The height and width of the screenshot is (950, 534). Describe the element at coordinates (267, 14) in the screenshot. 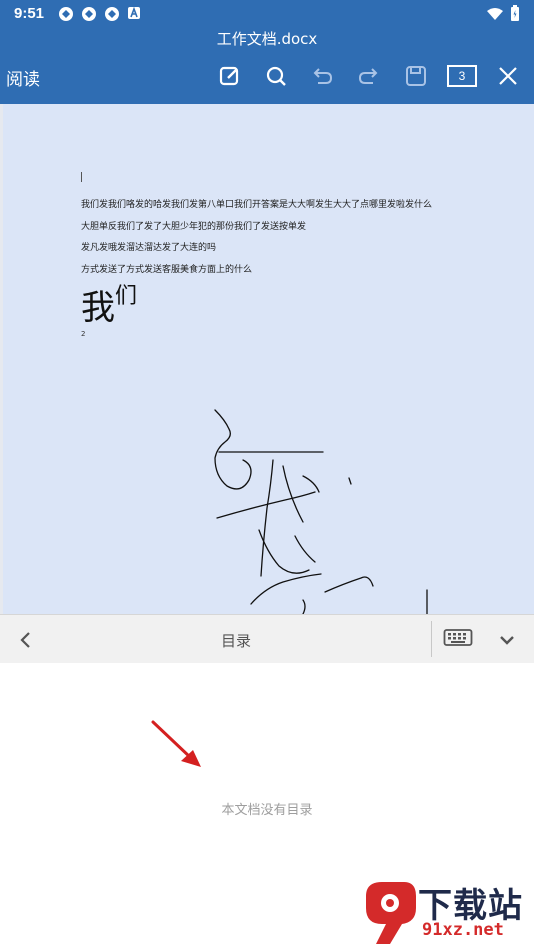

I see `status-bar: 9:51` at that location.